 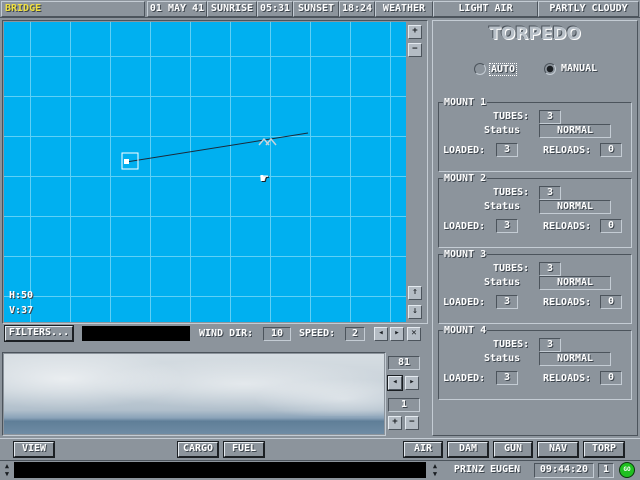 I want to click on mount-2-status: NORMAL, so click(x=575, y=207).